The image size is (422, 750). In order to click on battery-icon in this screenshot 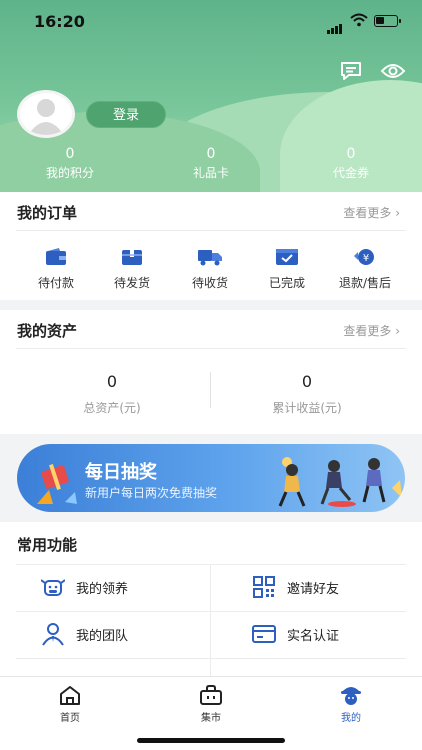, I will do `click(387, 21)`.